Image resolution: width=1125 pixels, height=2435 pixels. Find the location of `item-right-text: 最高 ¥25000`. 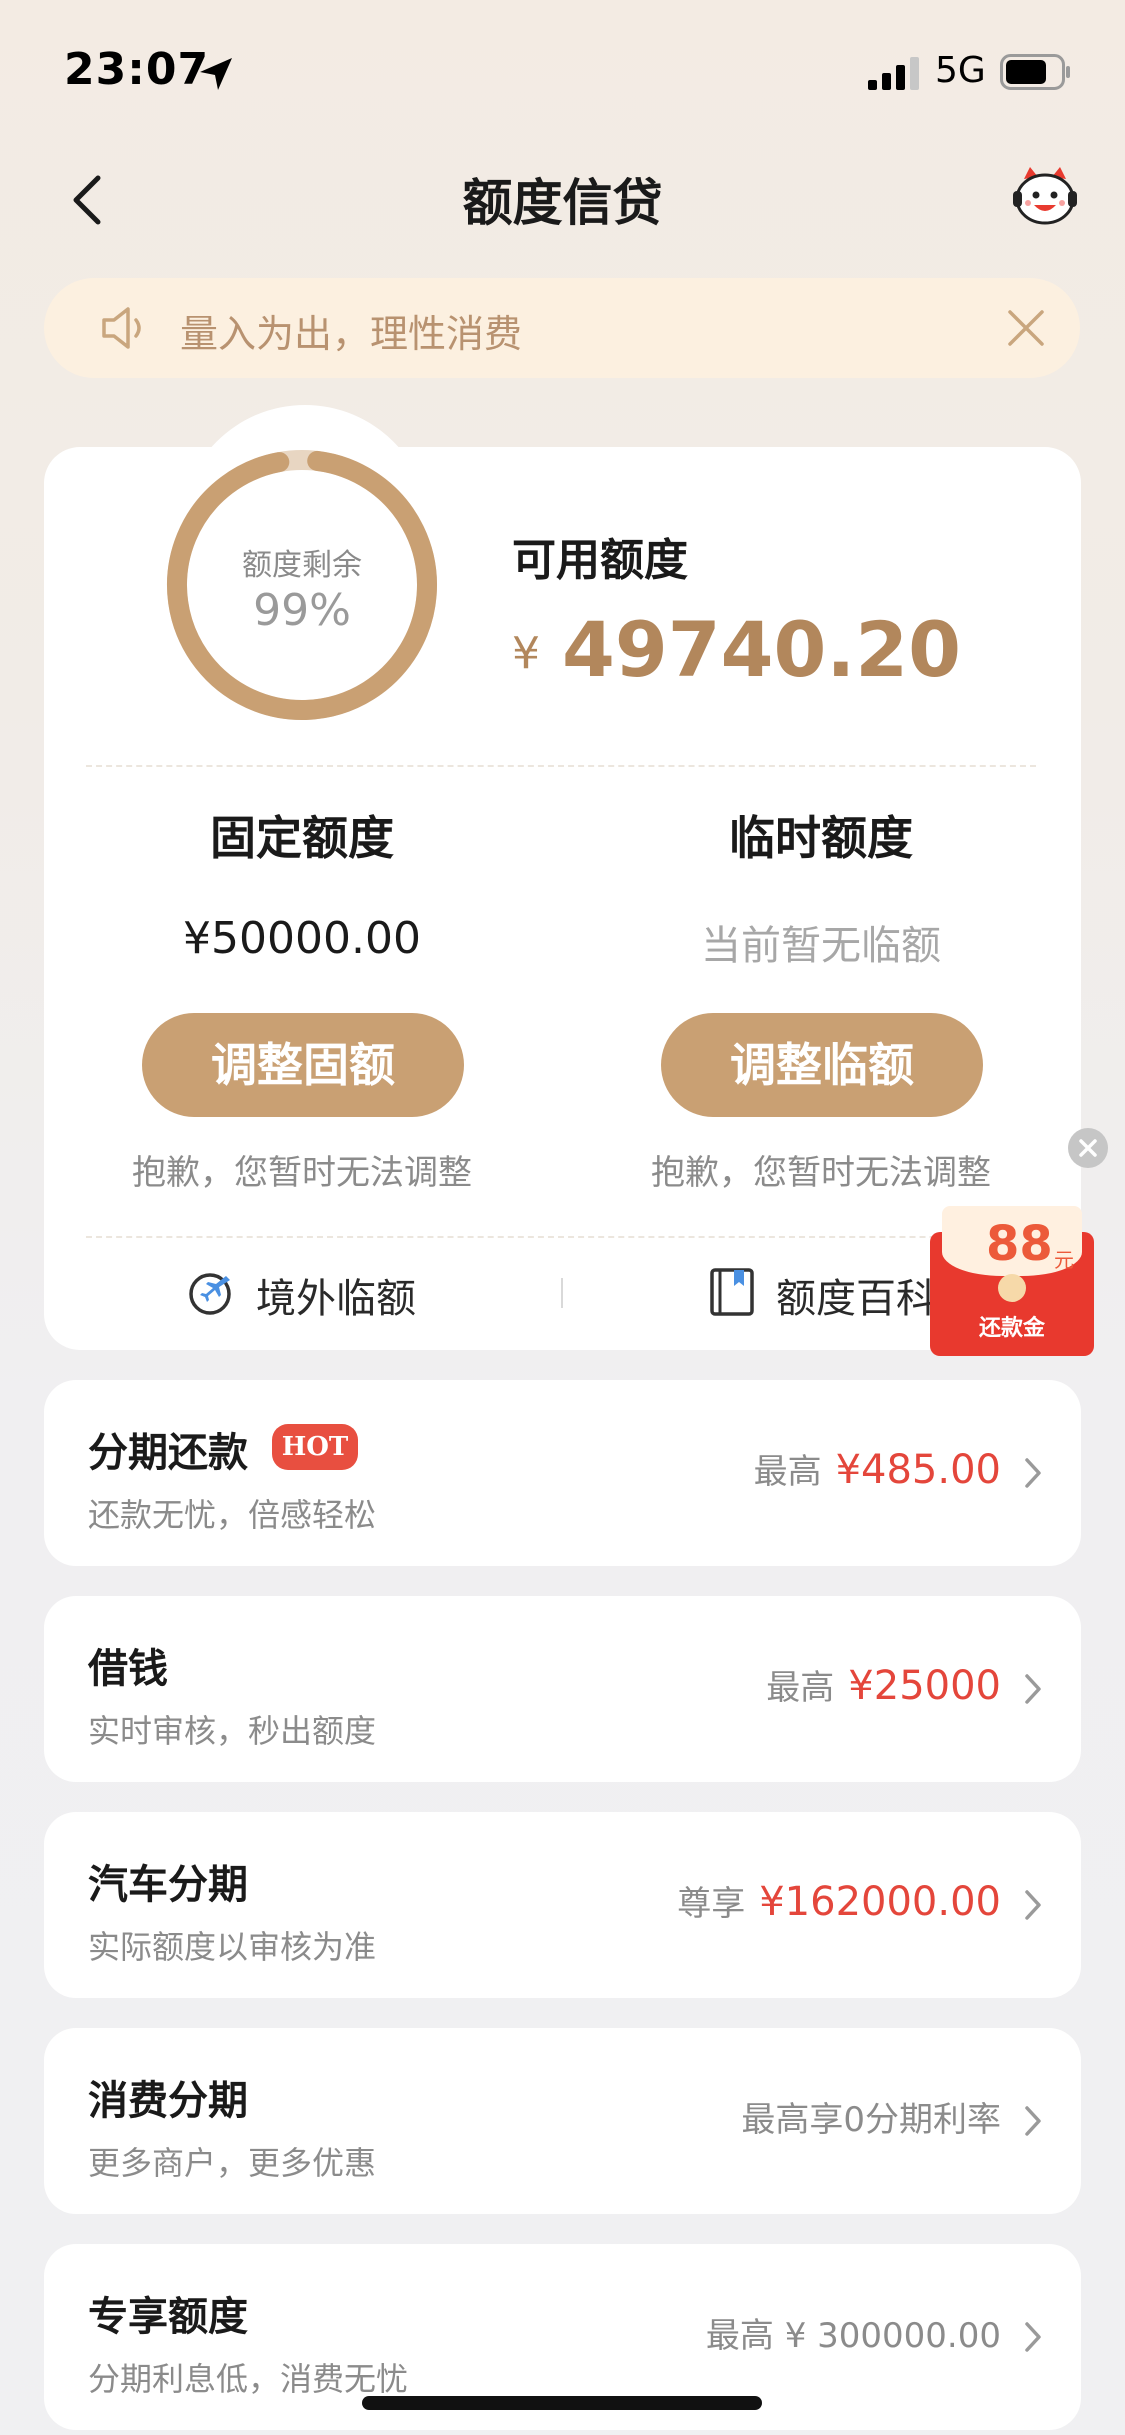

item-right-text: 最高 ¥25000 is located at coordinates (883, 1684).